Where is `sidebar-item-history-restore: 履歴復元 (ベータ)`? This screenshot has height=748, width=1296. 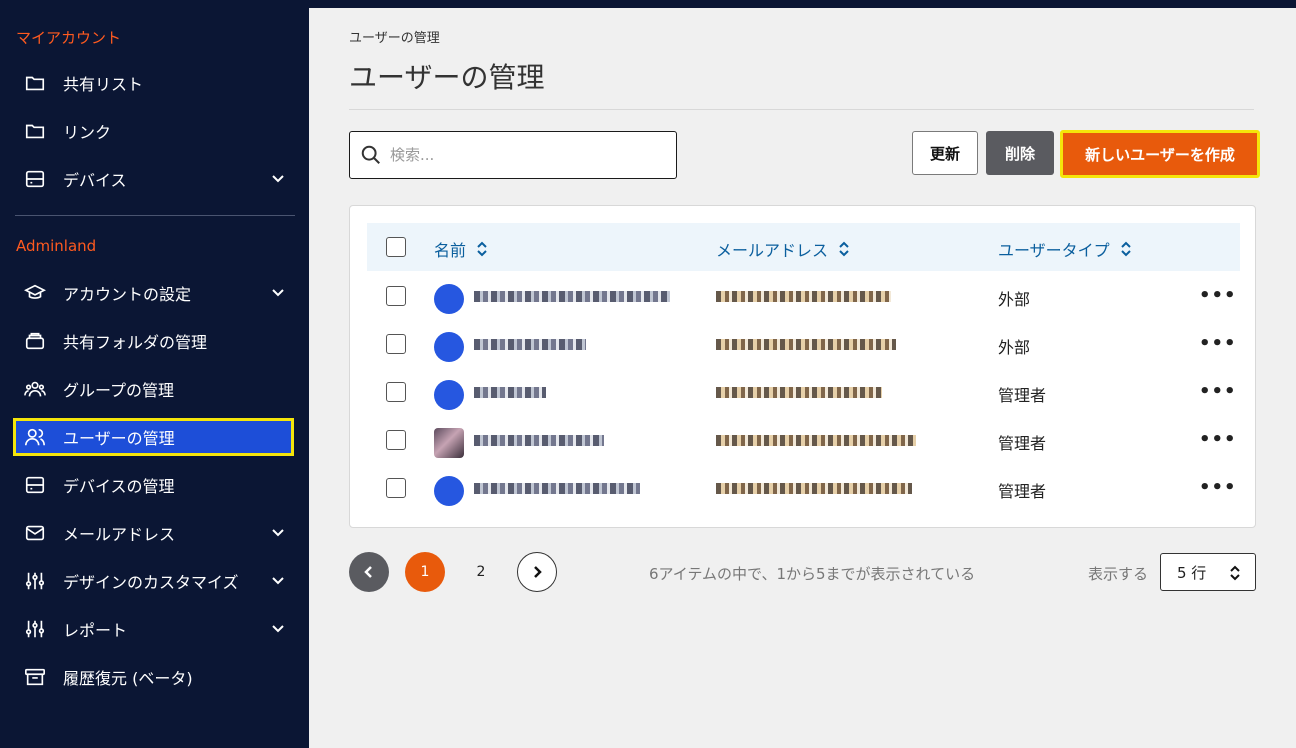 sidebar-item-history-restore: 履歴復元 (ベータ) is located at coordinates (153, 677).